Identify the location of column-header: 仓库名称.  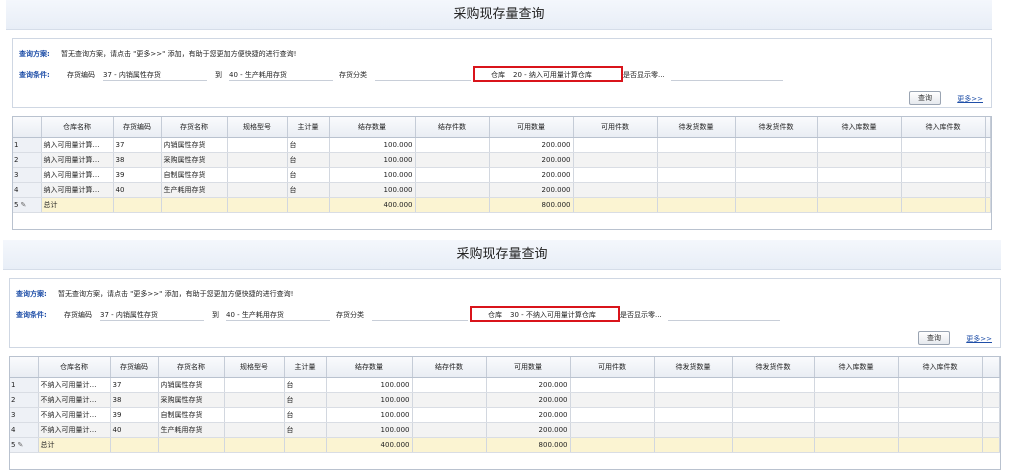
(77, 127).